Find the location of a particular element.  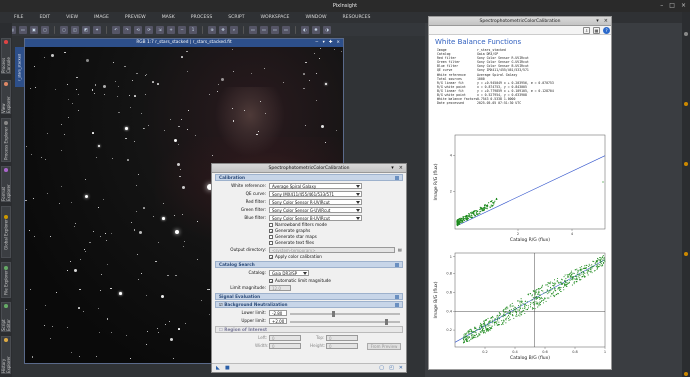

upper-limit-field: +2.00 is located at coordinates (278, 321).